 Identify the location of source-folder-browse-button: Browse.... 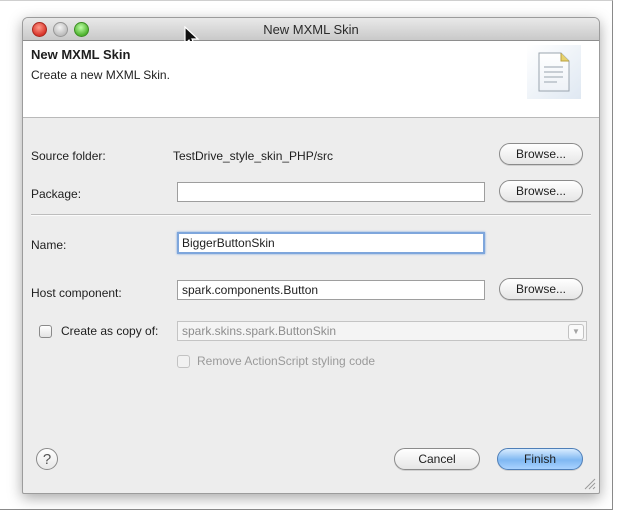
(541, 154).